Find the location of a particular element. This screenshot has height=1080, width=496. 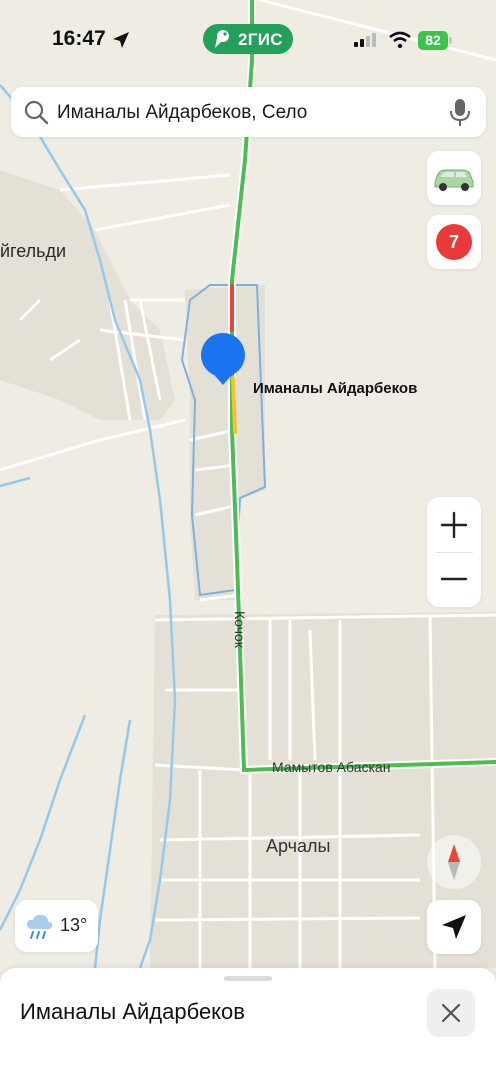

map-label-road-horizontal: Мамытов Абаскан is located at coordinates (331, 767).